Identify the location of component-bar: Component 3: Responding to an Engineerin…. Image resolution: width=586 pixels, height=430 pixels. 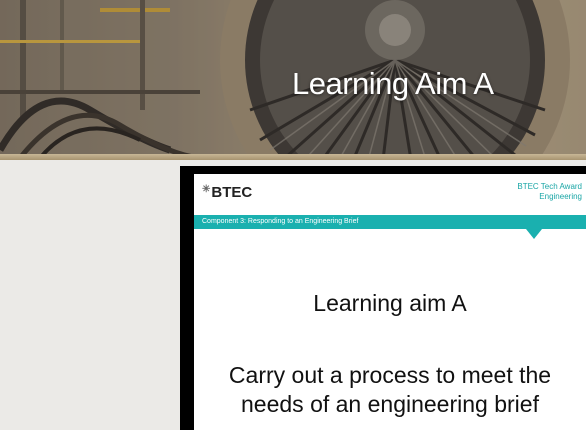
(390, 222).